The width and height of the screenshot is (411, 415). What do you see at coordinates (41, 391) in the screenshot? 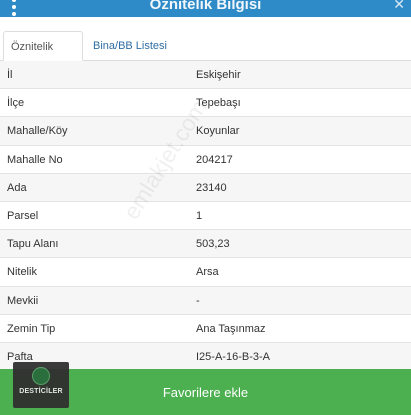
I see `logo-name: DESTİCİLER` at bounding box center [41, 391].